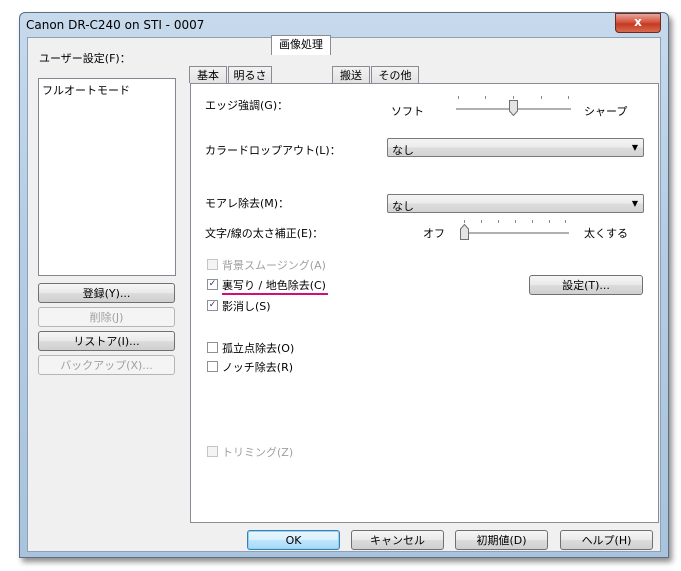 The image size is (681, 571). I want to click on moire-label: モアレ除去(M)：, so click(247, 203).